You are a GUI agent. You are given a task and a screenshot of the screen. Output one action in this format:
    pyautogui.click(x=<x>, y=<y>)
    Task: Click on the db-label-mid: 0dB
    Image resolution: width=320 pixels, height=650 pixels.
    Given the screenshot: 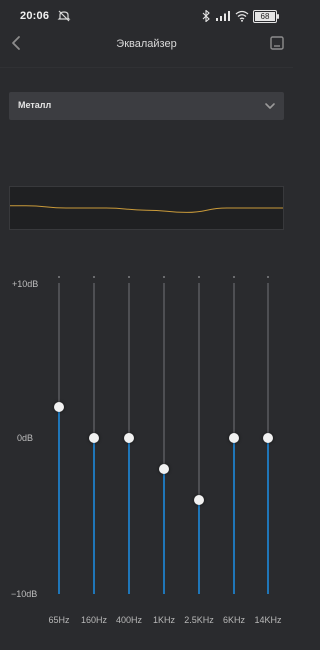 What is the action you would take?
    pyautogui.click(x=25, y=438)
    